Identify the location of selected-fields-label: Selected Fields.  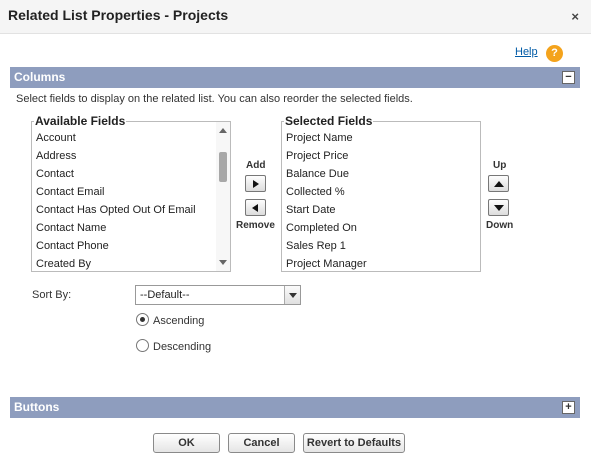
(329, 121).